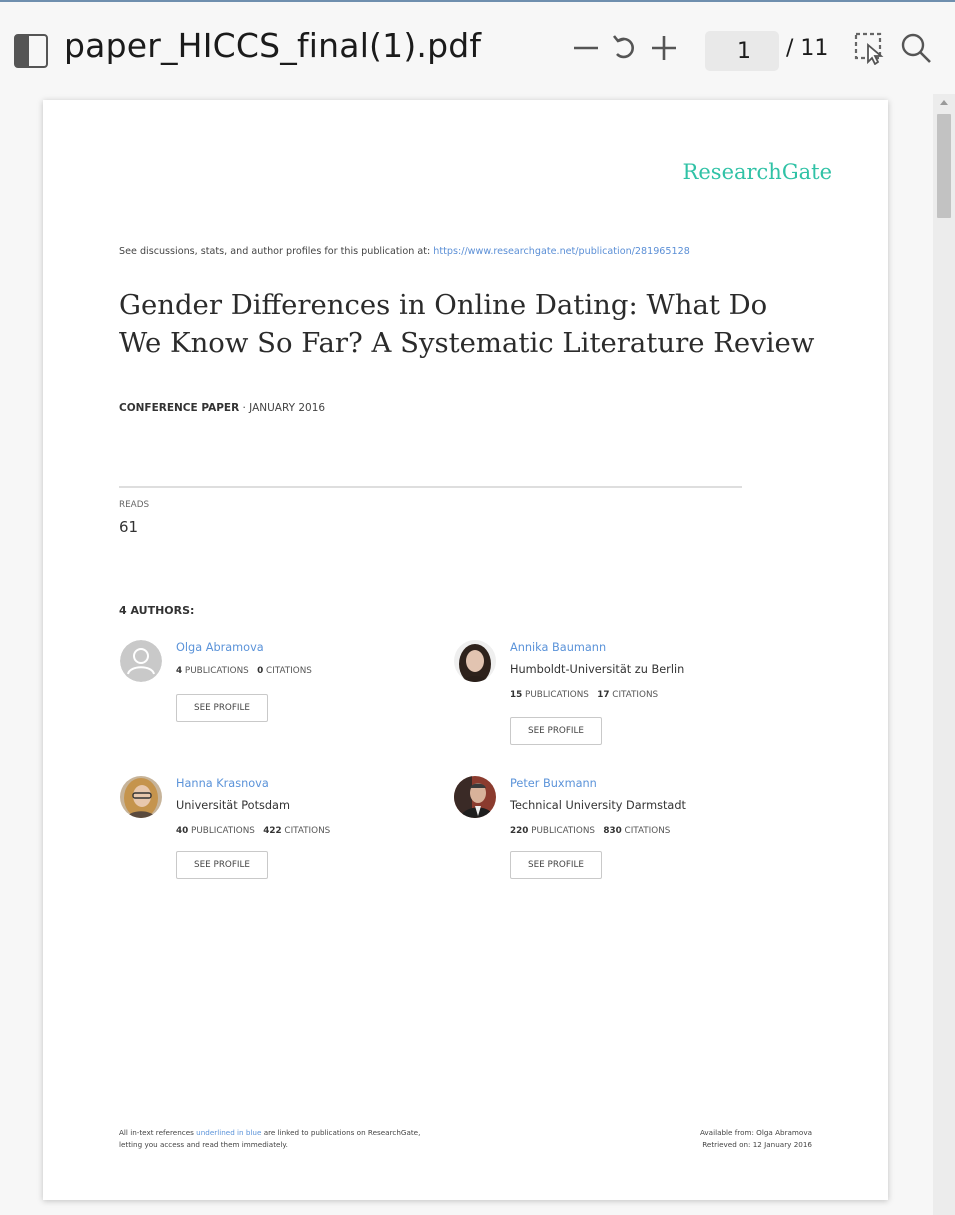  What do you see at coordinates (260, 671) in the screenshot?
I see `citation-count: 0` at bounding box center [260, 671].